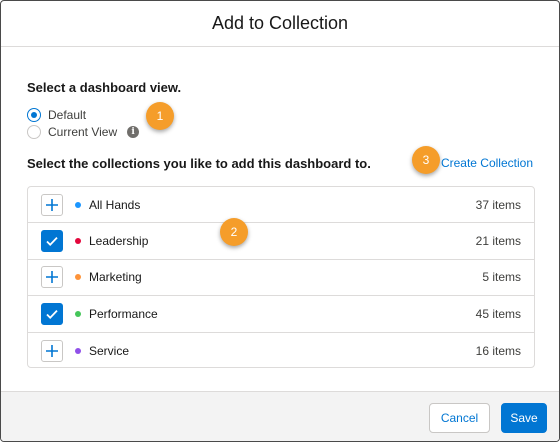 The image size is (560, 442). What do you see at coordinates (426, 160) in the screenshot?
I see `callout-badge-3: 3` at bounding box center [426, 160].